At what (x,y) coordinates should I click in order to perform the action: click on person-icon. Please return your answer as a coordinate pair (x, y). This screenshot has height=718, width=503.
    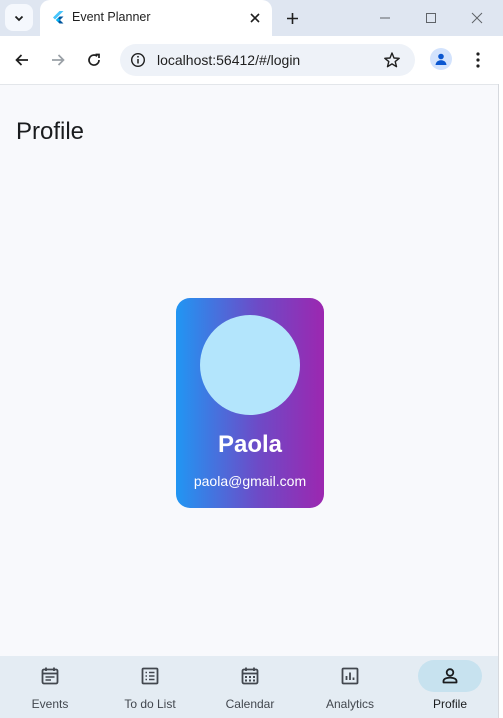
    Looking at the image, I should click on (450, 676).